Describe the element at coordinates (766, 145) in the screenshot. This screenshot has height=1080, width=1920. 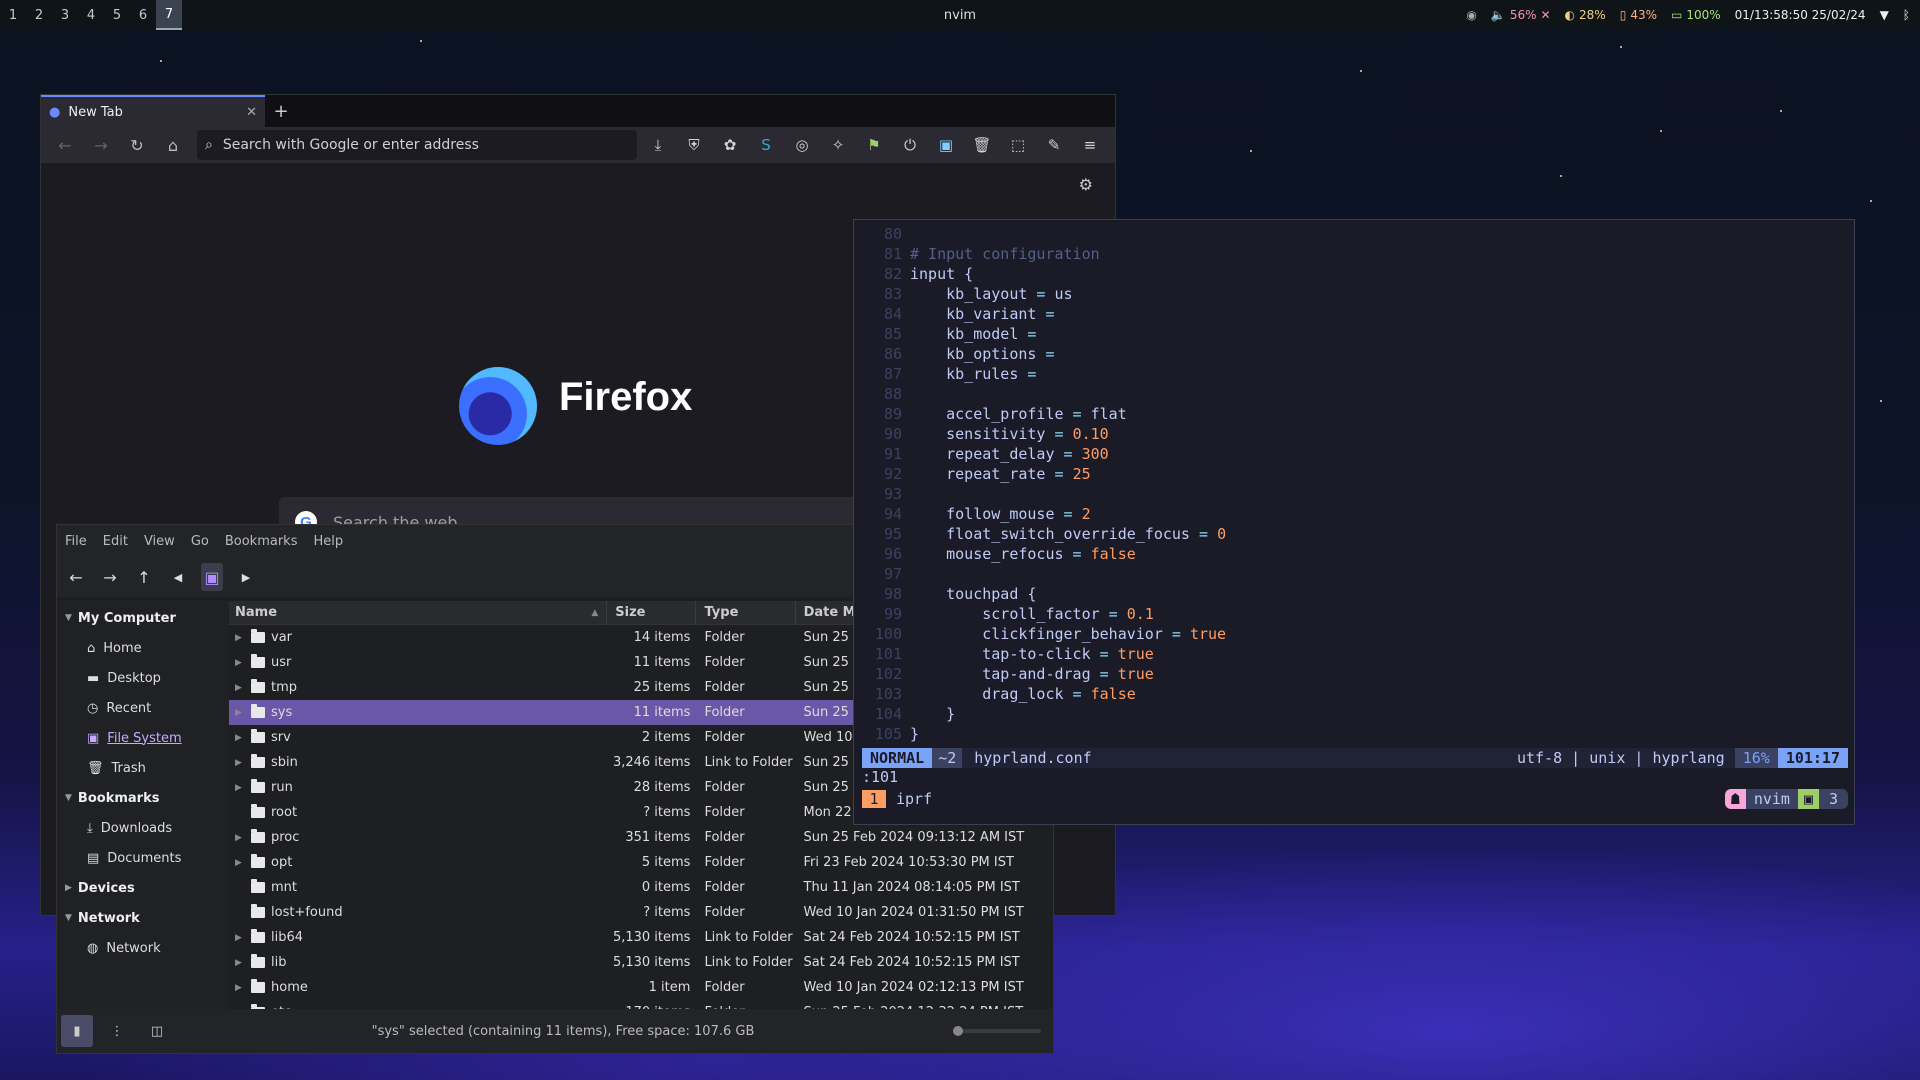
I see `stylus-icon: S` at that location.